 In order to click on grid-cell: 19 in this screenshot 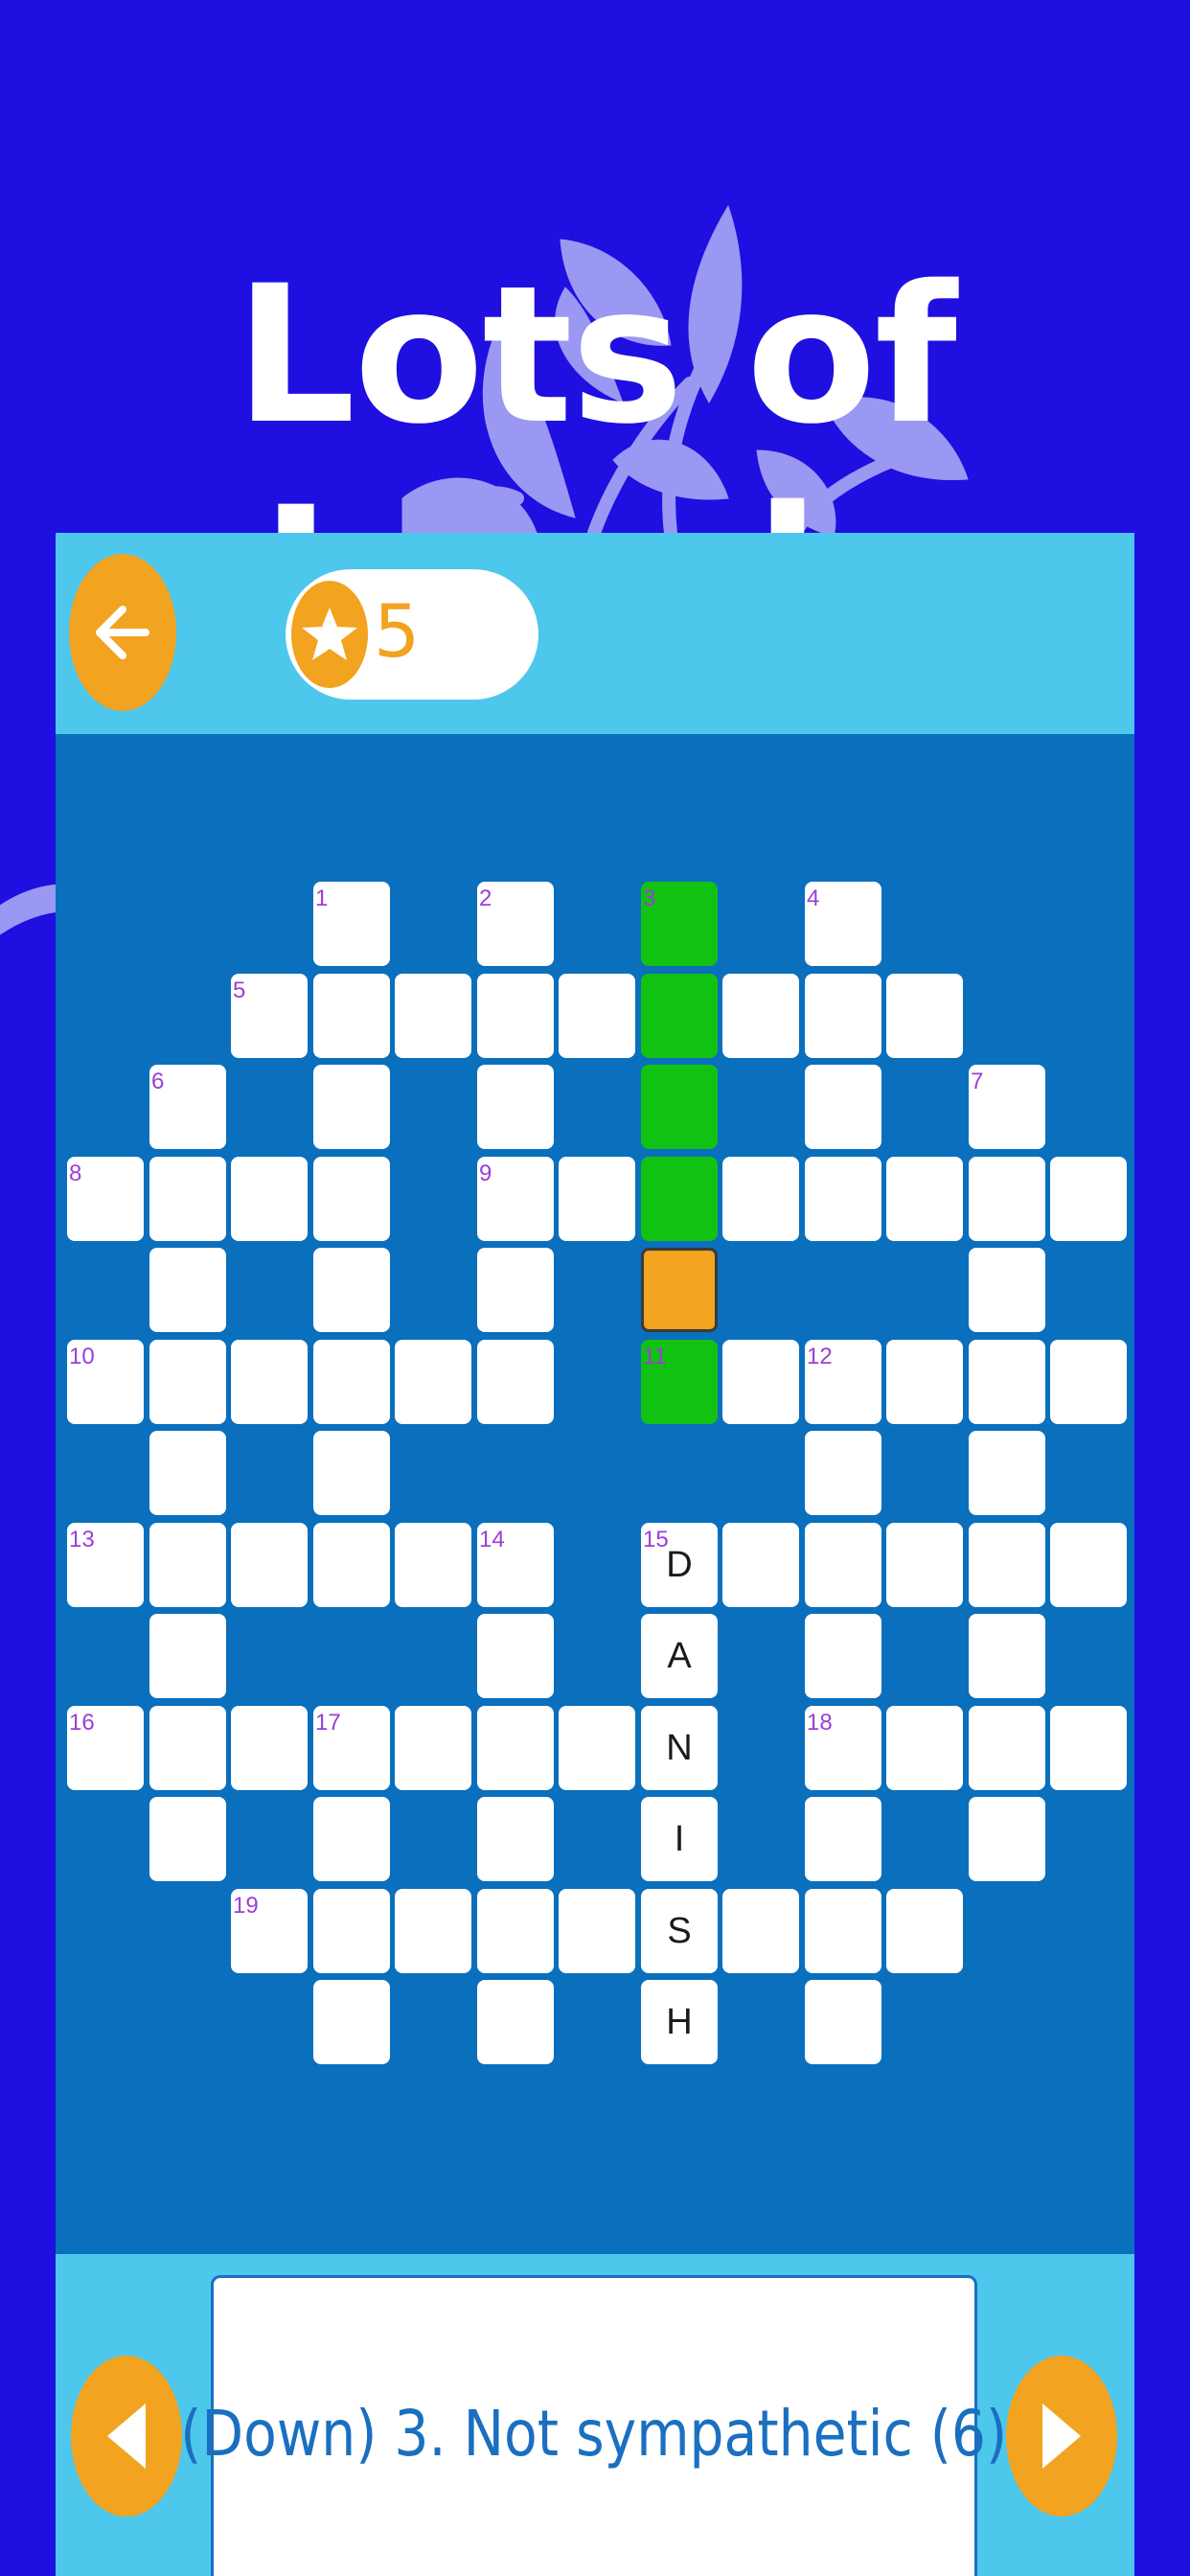, I will do `click(270, 1931)`.